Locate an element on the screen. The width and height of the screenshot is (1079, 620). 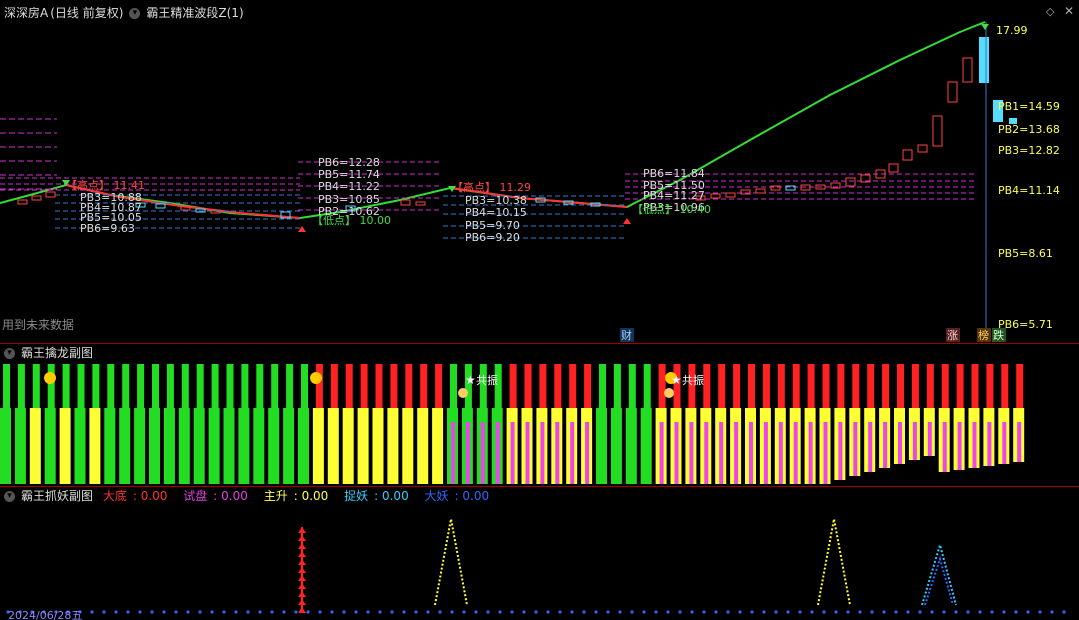
zhusheng-peak is located at coordinates (451, 562).